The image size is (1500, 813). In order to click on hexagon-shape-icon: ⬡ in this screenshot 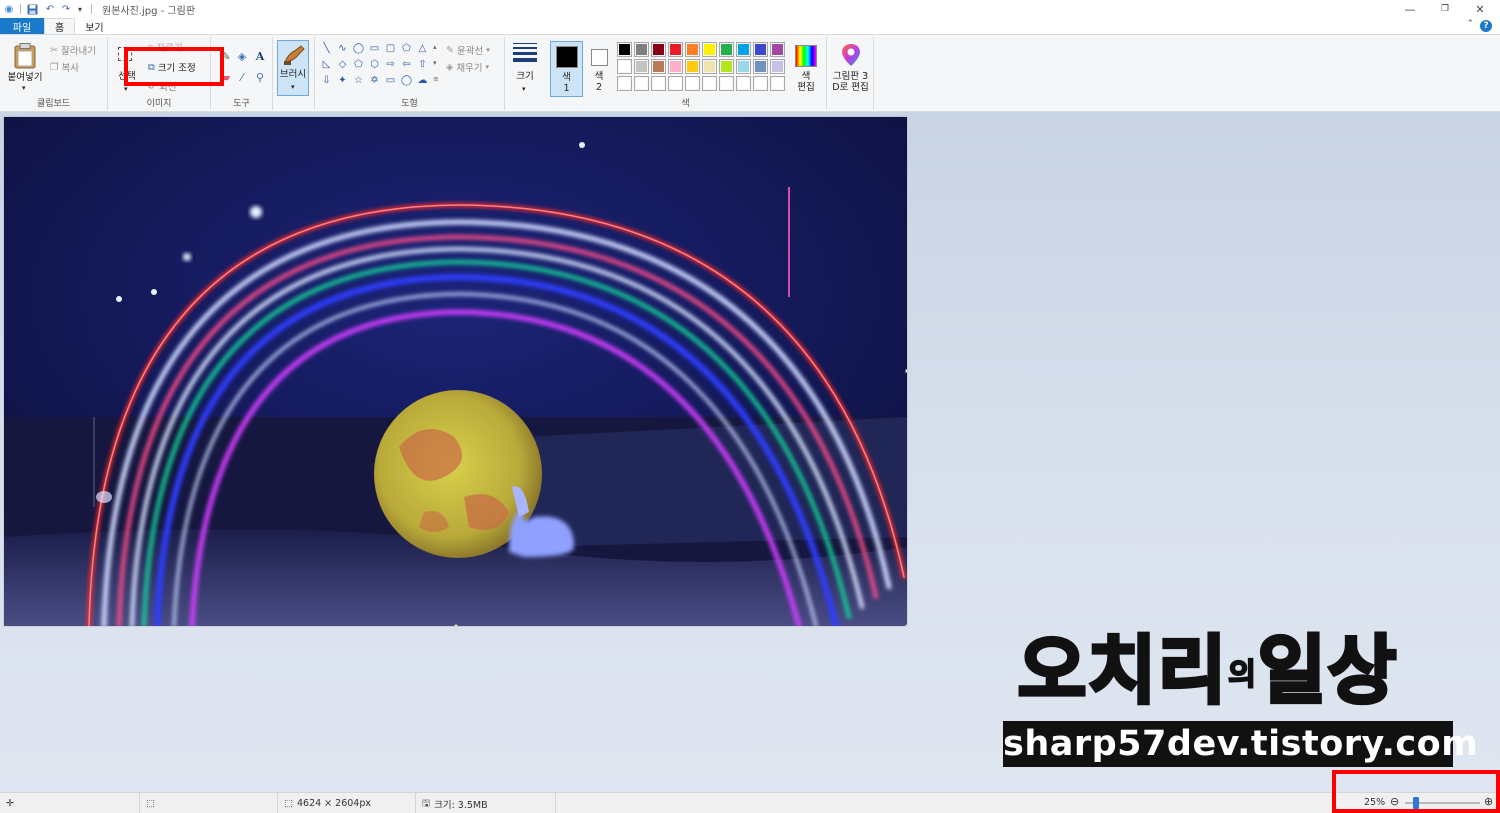, I will do `click(374, 64)`.